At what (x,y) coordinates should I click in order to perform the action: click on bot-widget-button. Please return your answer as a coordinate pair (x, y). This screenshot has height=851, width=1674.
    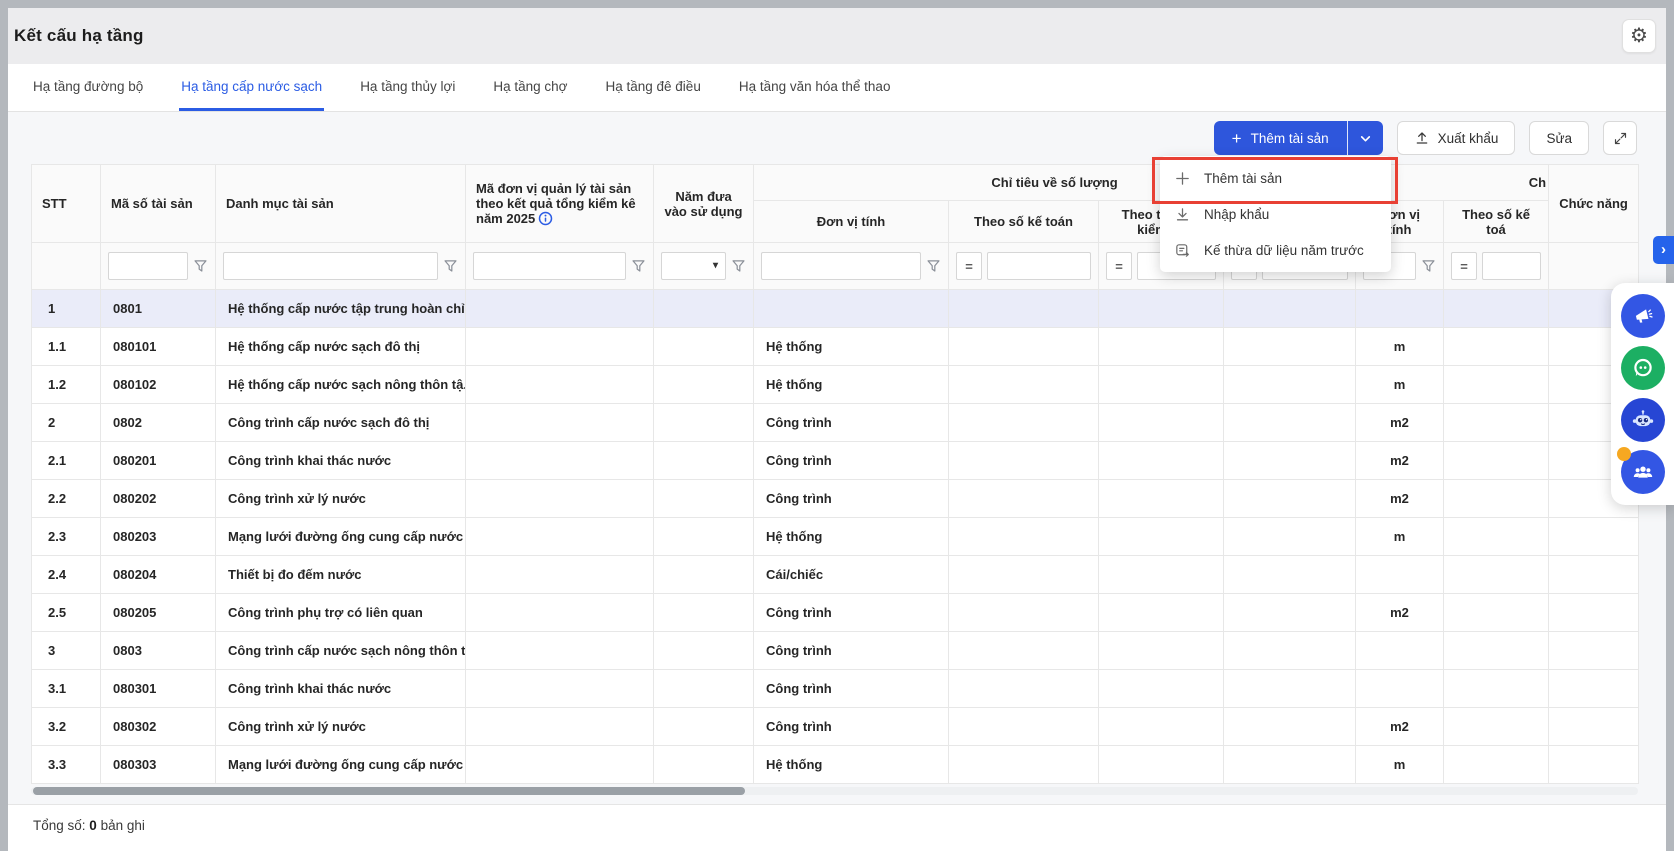
    Looking at the image, I should click on (1642, 420).